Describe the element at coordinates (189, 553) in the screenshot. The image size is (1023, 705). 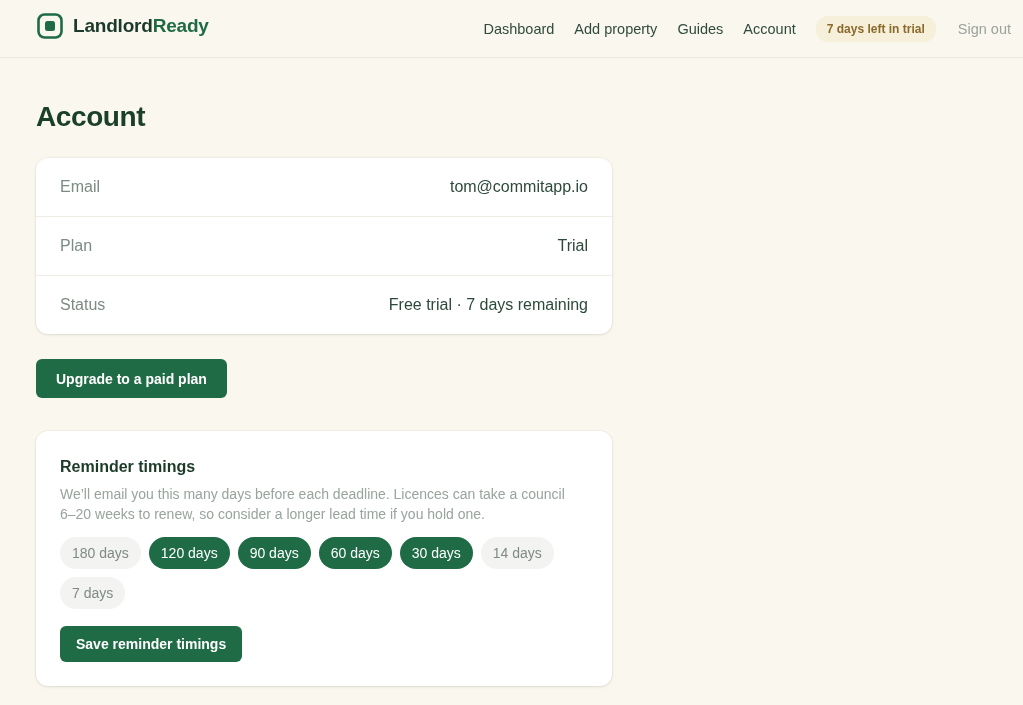
I see `day-option-chip: 120 days` at that location.